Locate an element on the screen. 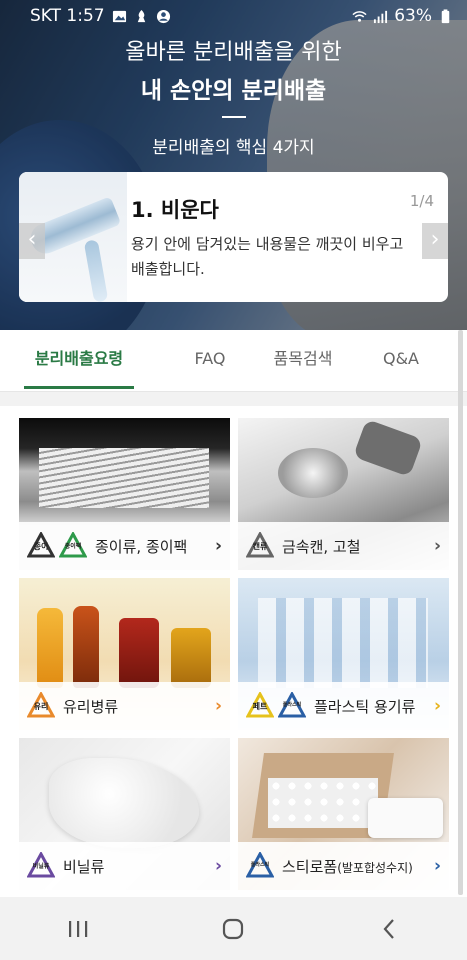  category-bar: 페트 플라스틱 플라스틱 용기류 › is located at coordinates (343, 706).